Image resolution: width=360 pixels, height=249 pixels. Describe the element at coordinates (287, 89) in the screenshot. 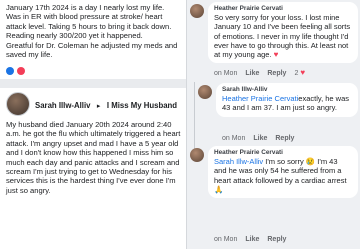

I see `comment-2-author: Sarah Illw-Alliv` at that location.